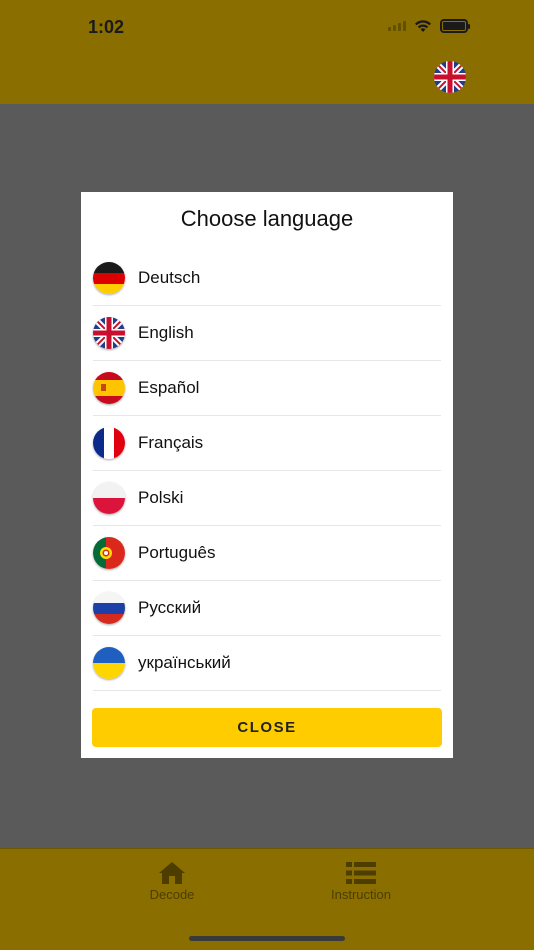  What do you see at coordinates (109, 278) in the screenshot?
I see `germany-flag-icon` at bounding box center [109, 278].